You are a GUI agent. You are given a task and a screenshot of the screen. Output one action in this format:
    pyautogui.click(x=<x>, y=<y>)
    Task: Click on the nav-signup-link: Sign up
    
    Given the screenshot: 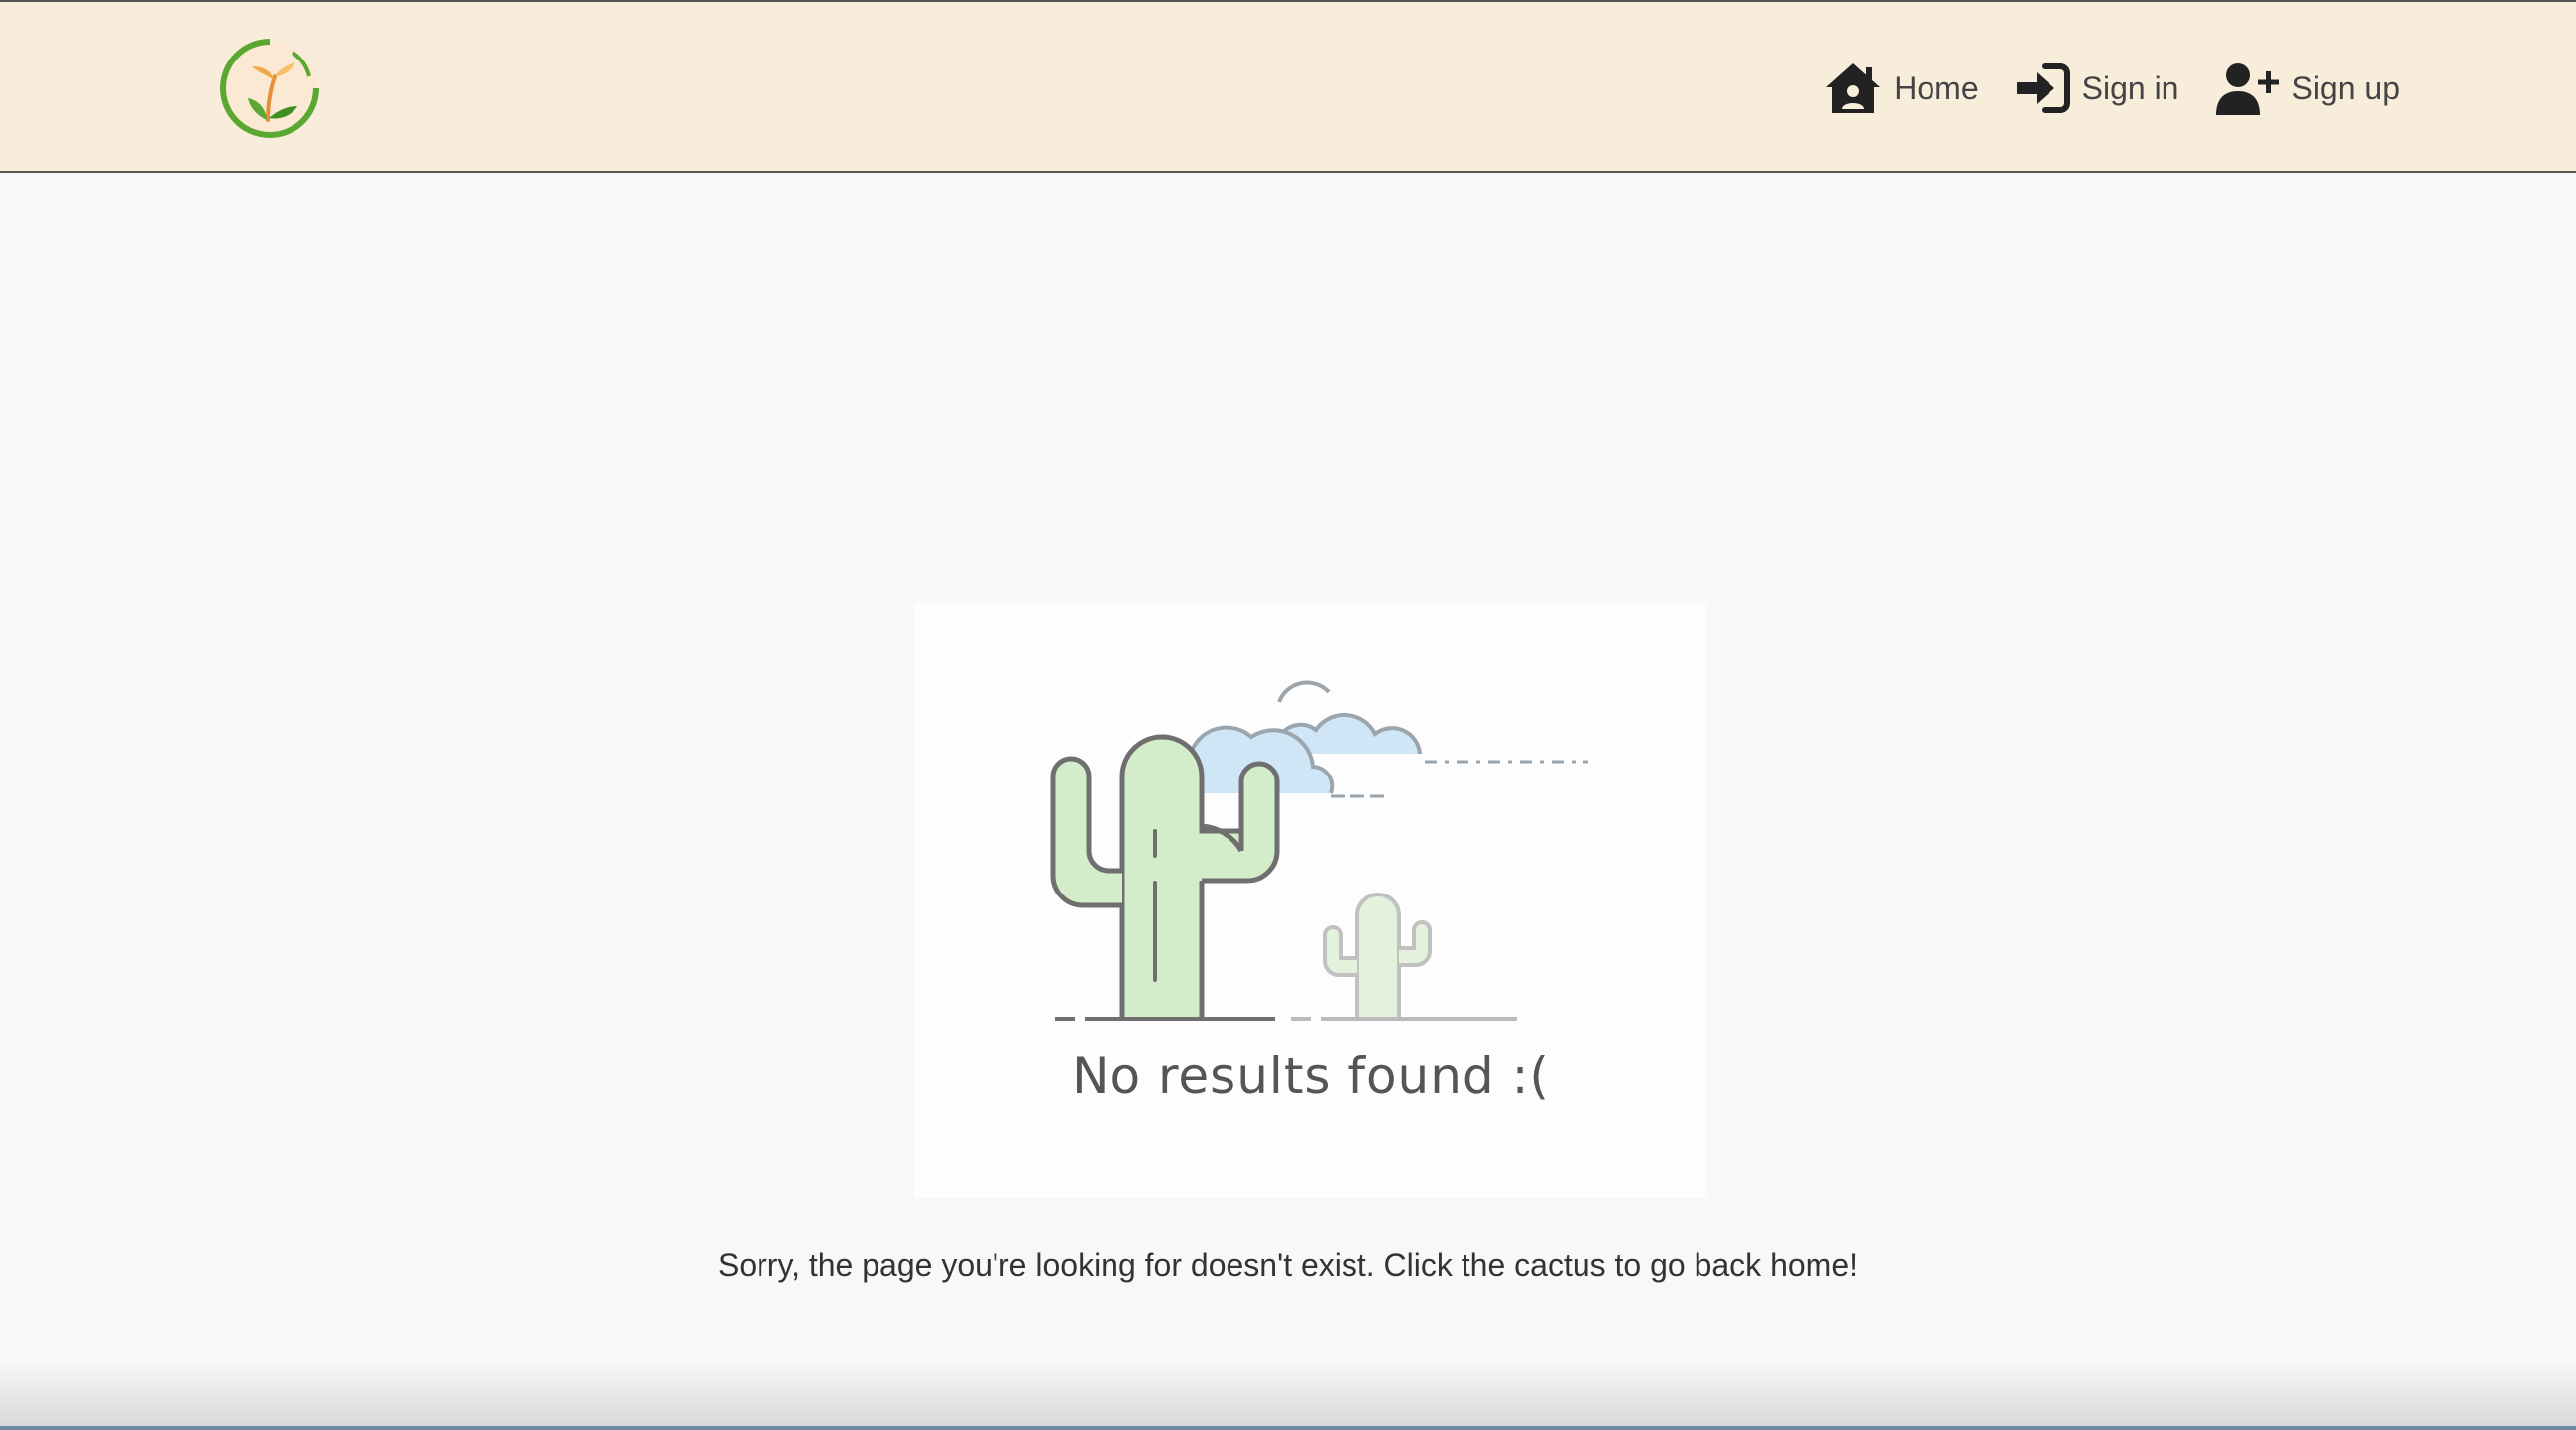 What is the action you would take?
    pyautogui.click(x=2307, y=88)
    